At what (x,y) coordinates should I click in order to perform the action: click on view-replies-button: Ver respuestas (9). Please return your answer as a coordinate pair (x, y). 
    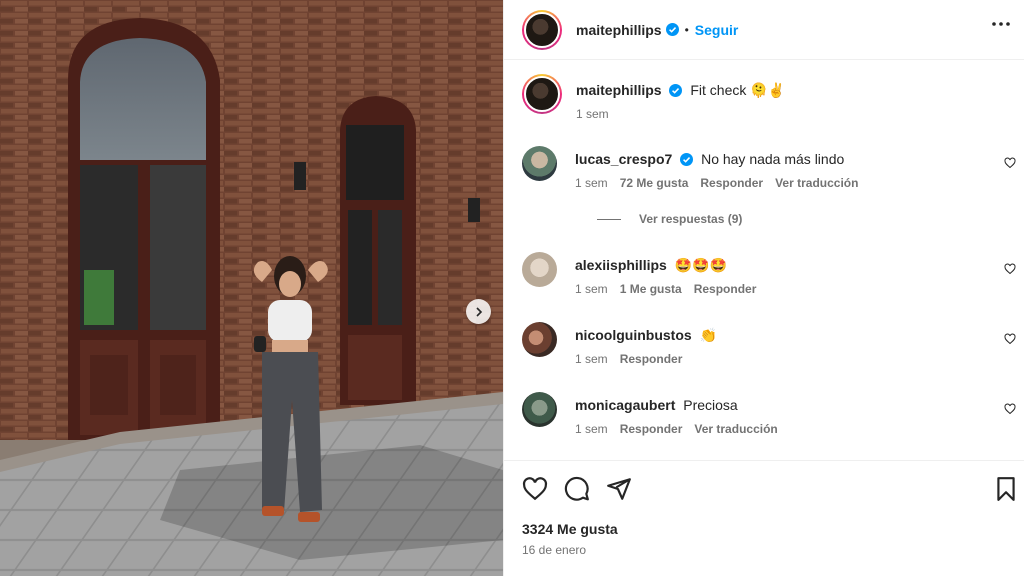
    Looking at the image, I should click on (669, 219).